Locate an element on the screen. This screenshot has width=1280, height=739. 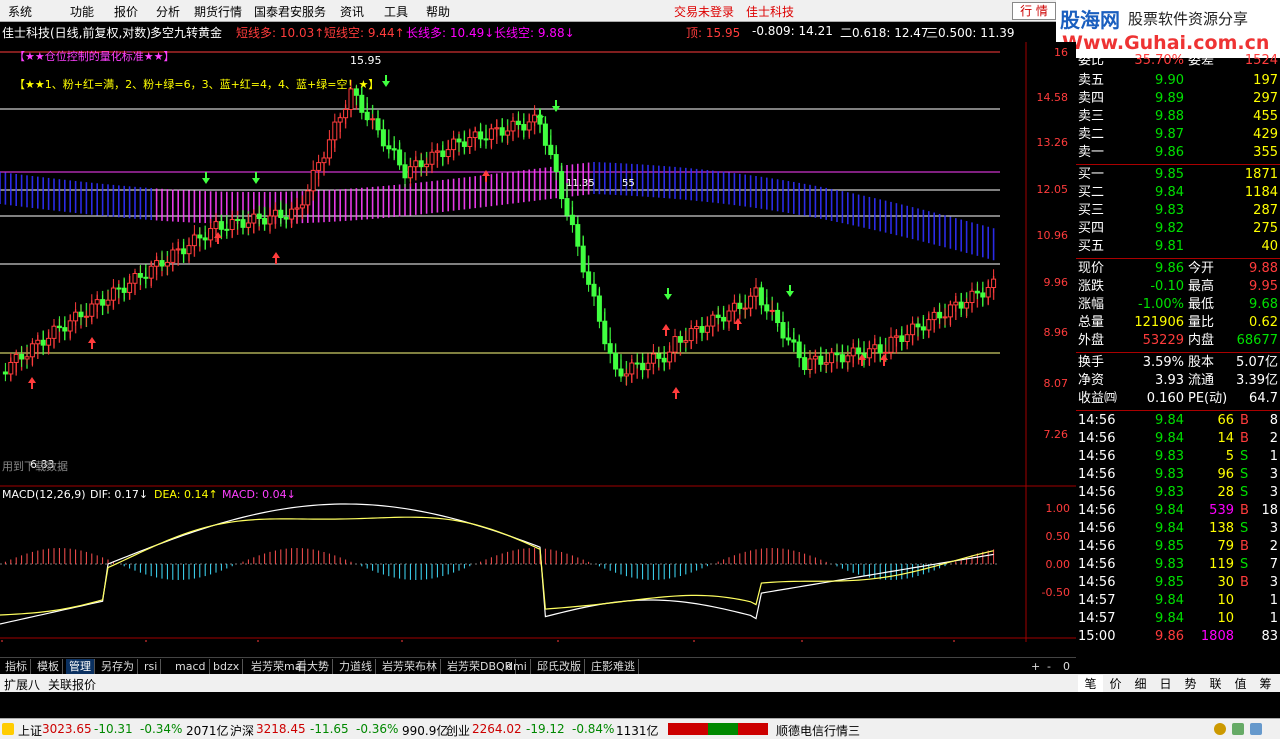
quote-mode-button: 行 情 is located at coordinates (1034, 11).